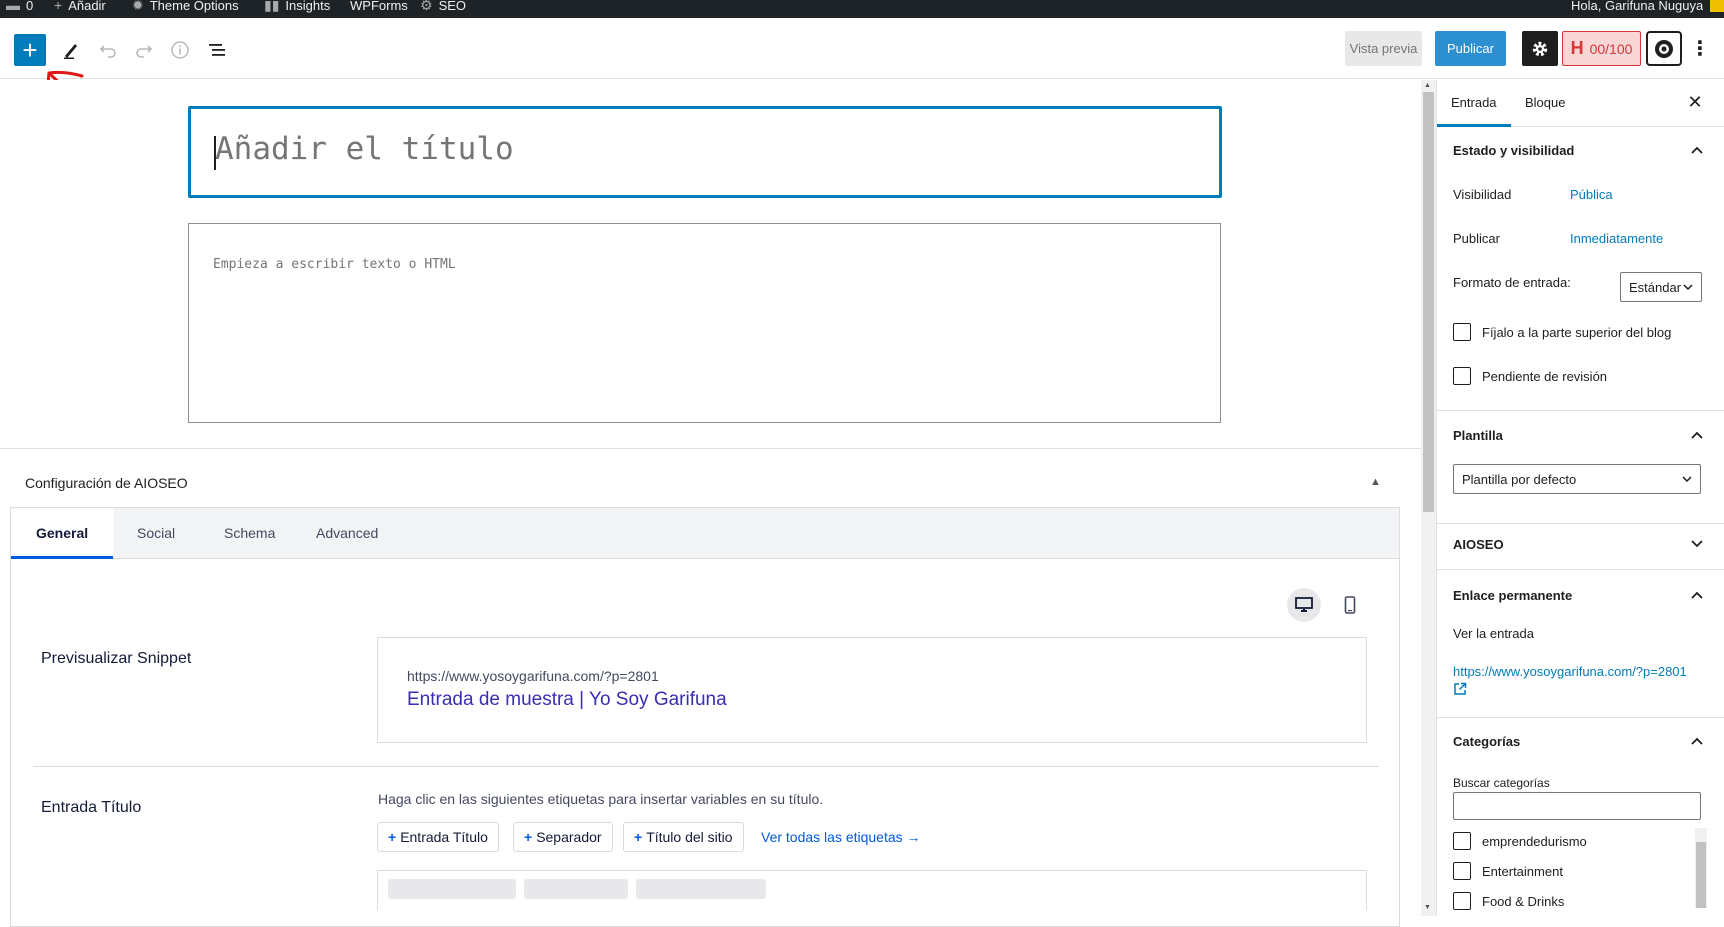  Describe the element at coordinates (1637, 9) in the screenshot. I see `admin-bar-greeting: Hola, Garifuna Nuguya` at that location.